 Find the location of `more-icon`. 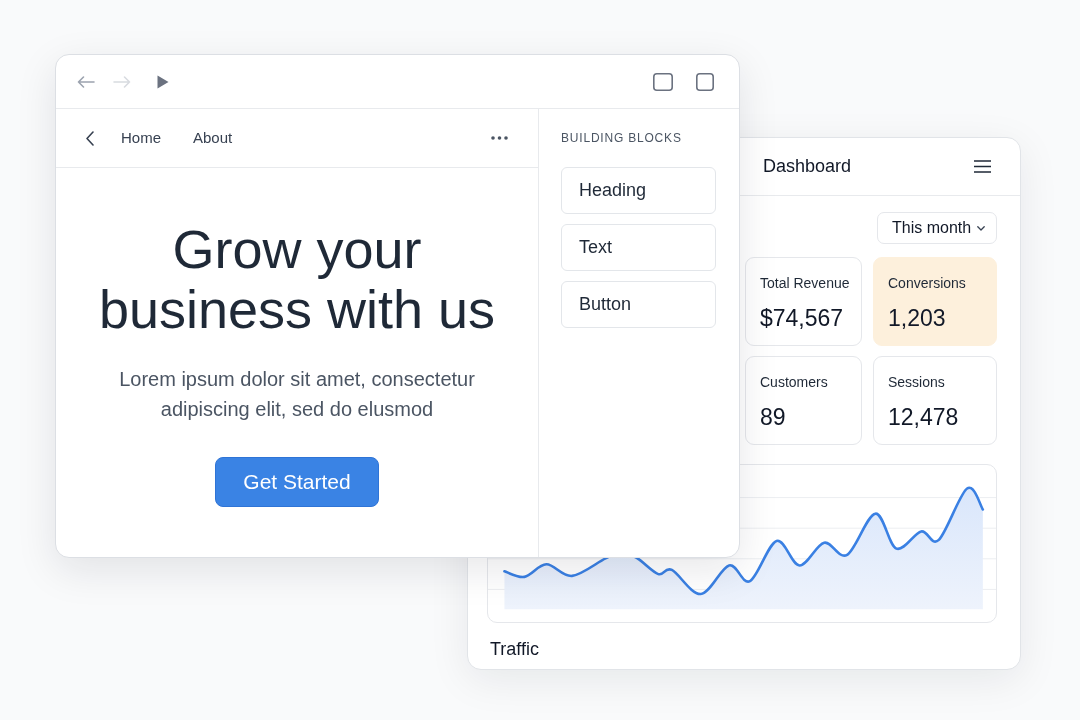

more-icon is located at coordinates (499, 138).